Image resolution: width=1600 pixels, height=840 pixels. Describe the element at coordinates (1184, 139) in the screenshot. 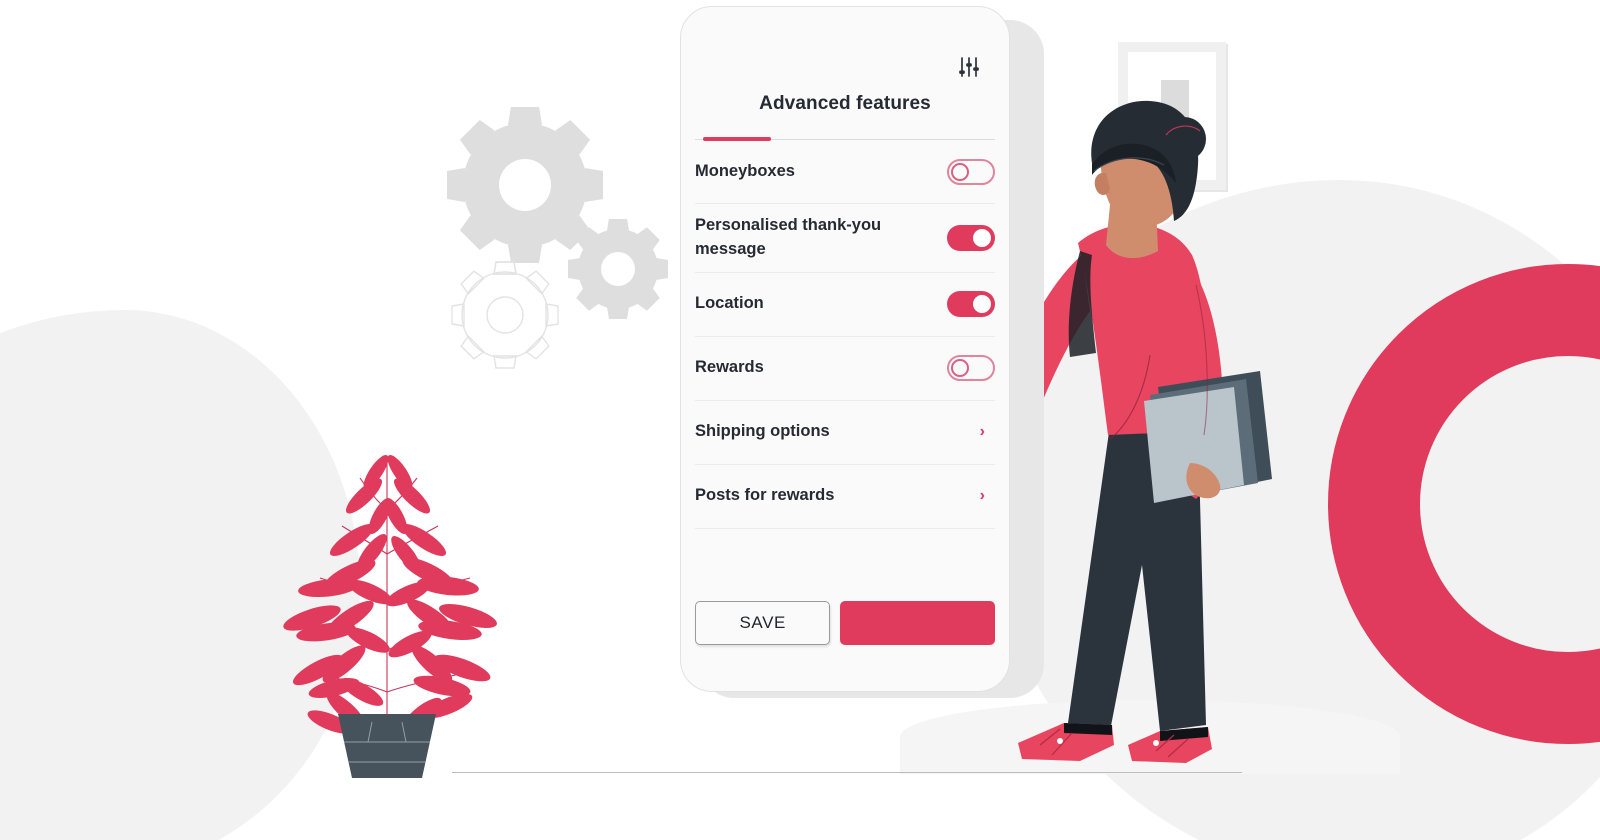

I see `person-hair-bun` at that location.